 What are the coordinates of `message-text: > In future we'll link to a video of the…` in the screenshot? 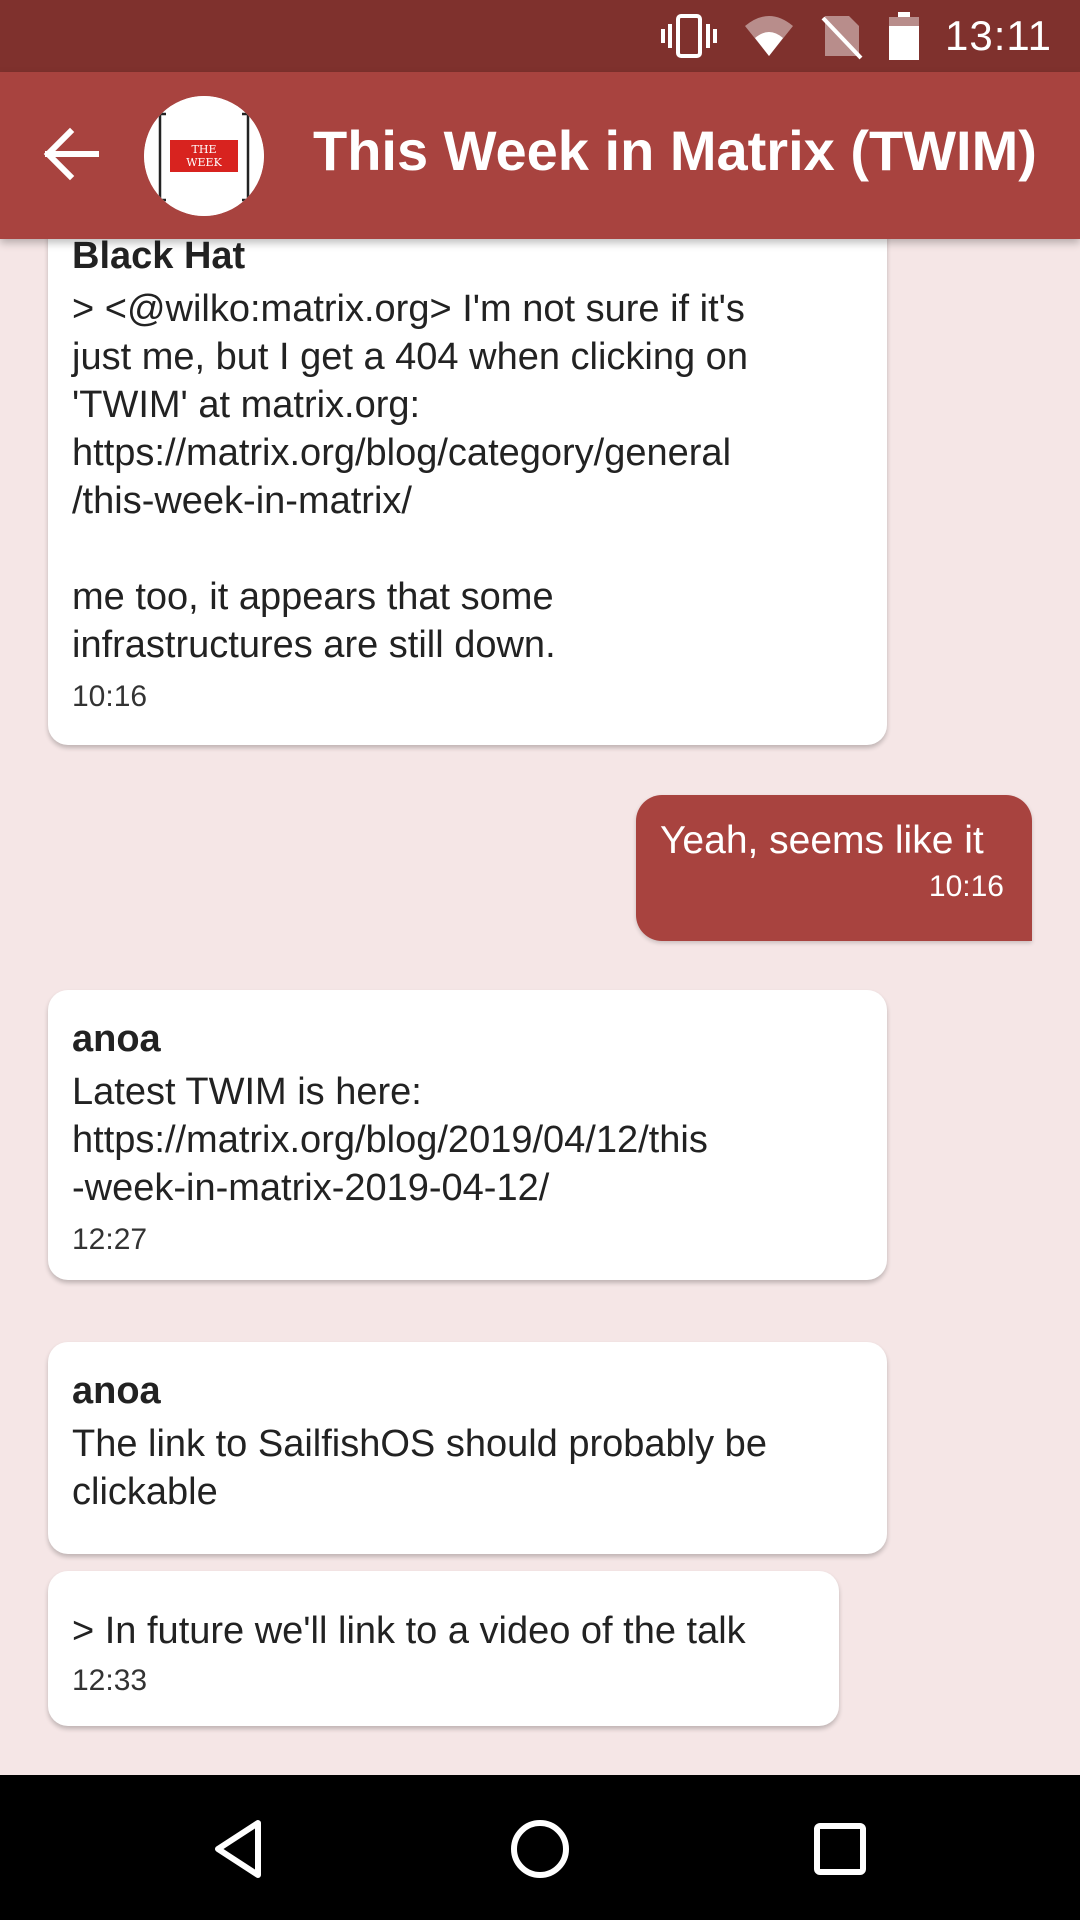 It's located at (409, 1631).